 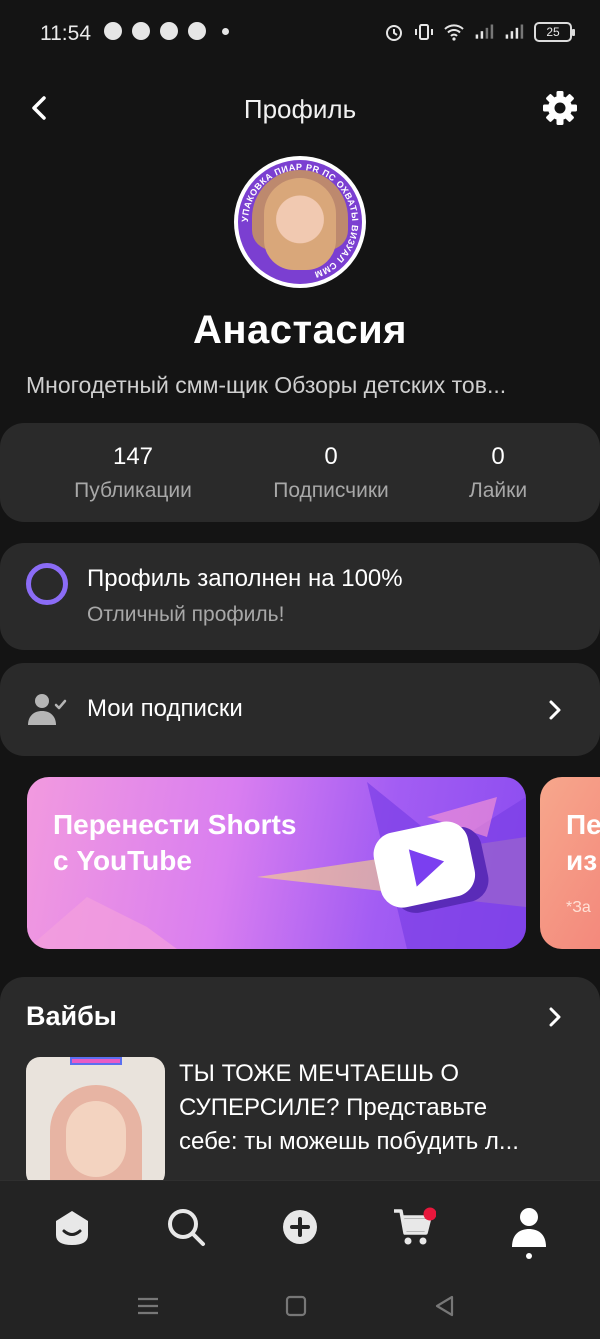 I want to click on signal-icon, so click(x=484, y=31).